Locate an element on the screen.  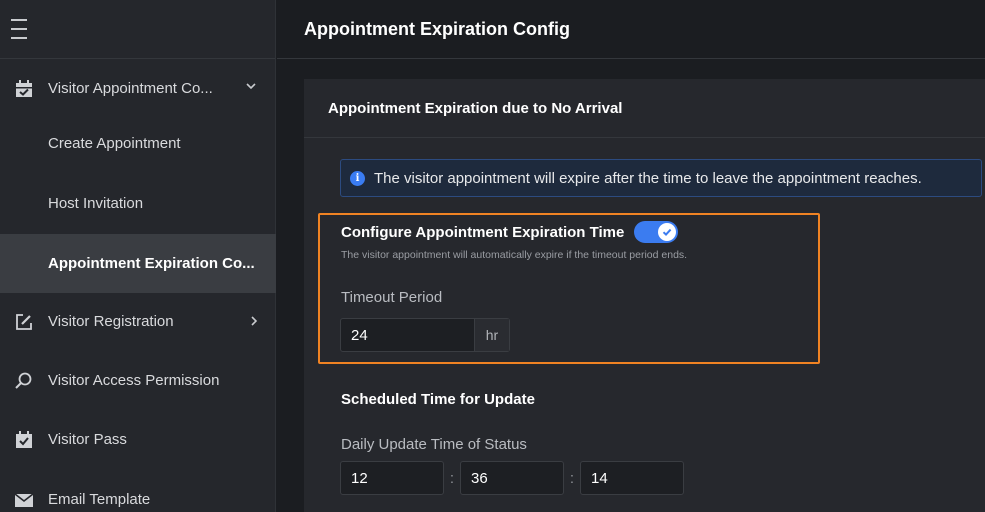
expiration-toggle is located at coordinates (656, 232).